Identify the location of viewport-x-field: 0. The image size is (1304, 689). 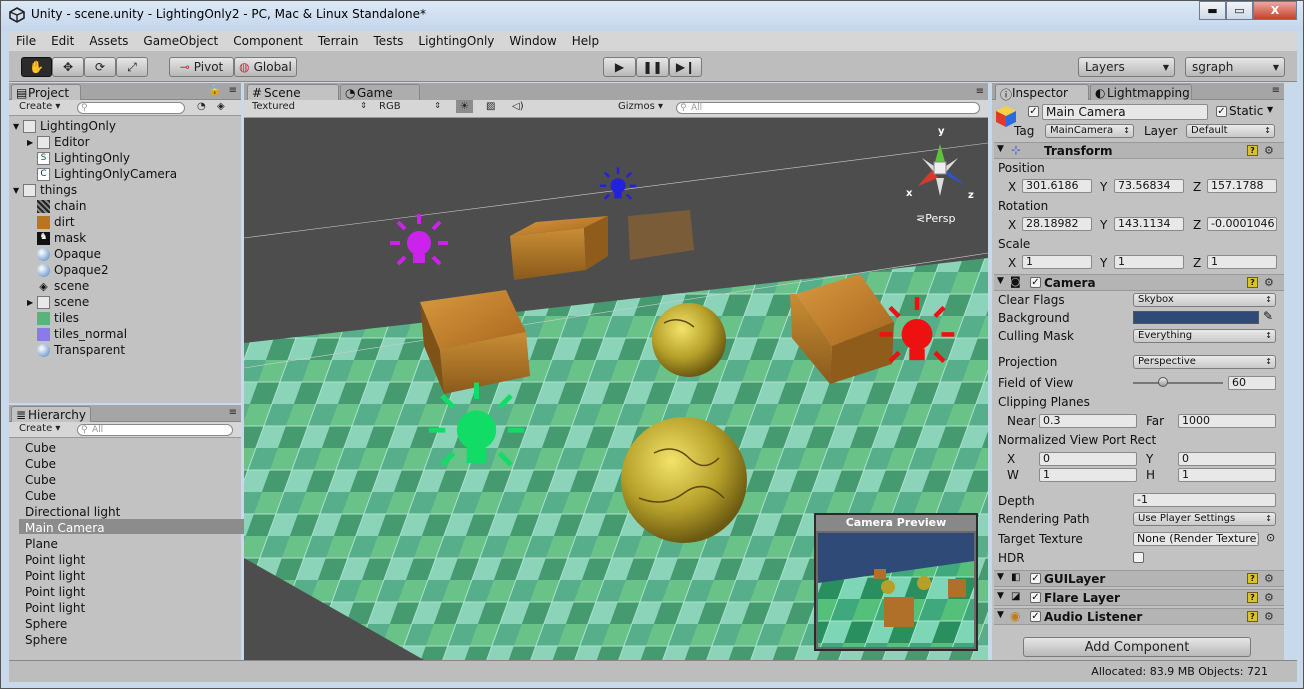
(1088, 459).